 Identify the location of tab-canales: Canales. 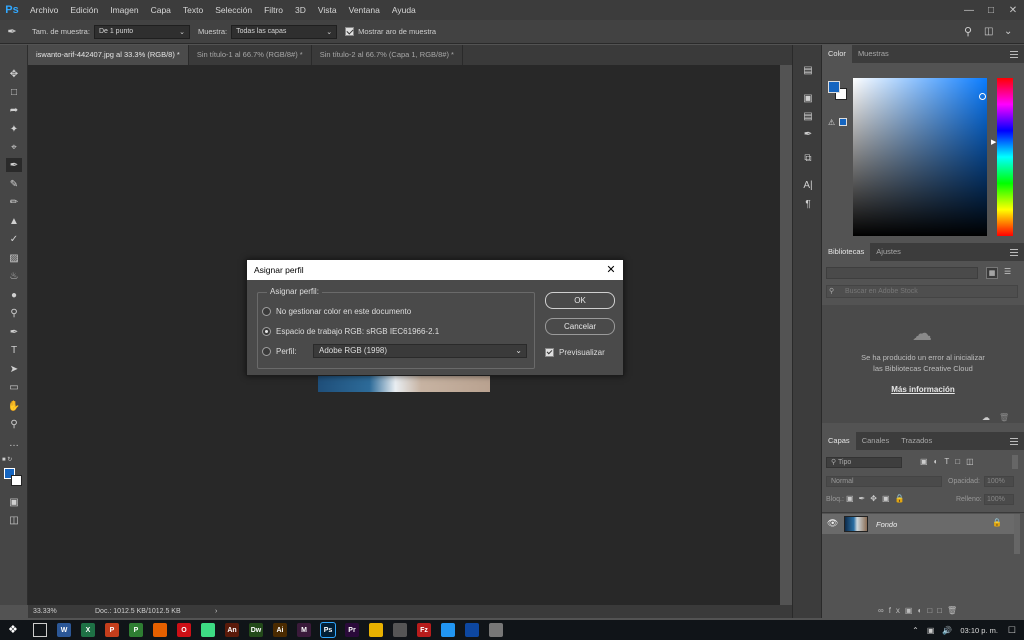
(876, 441).